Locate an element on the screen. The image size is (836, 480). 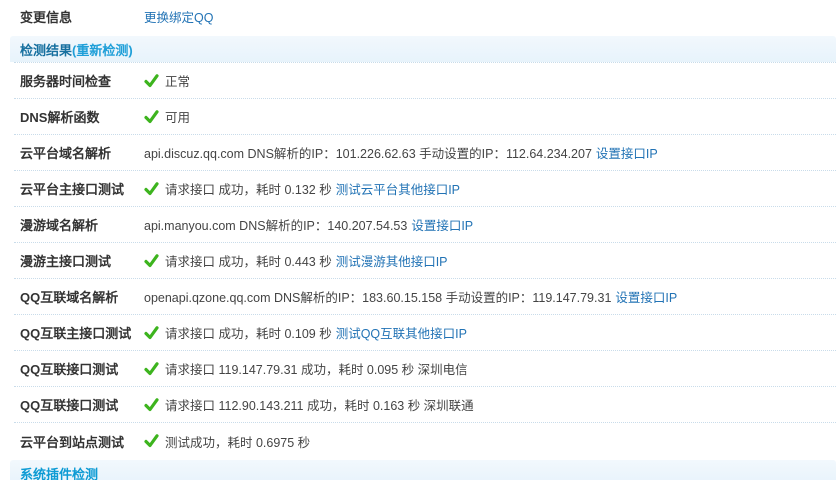
row-value: 请求接口 成功，耗时 0.132 秒测试云平台其他接口IP is located at coordinates (490, 188).